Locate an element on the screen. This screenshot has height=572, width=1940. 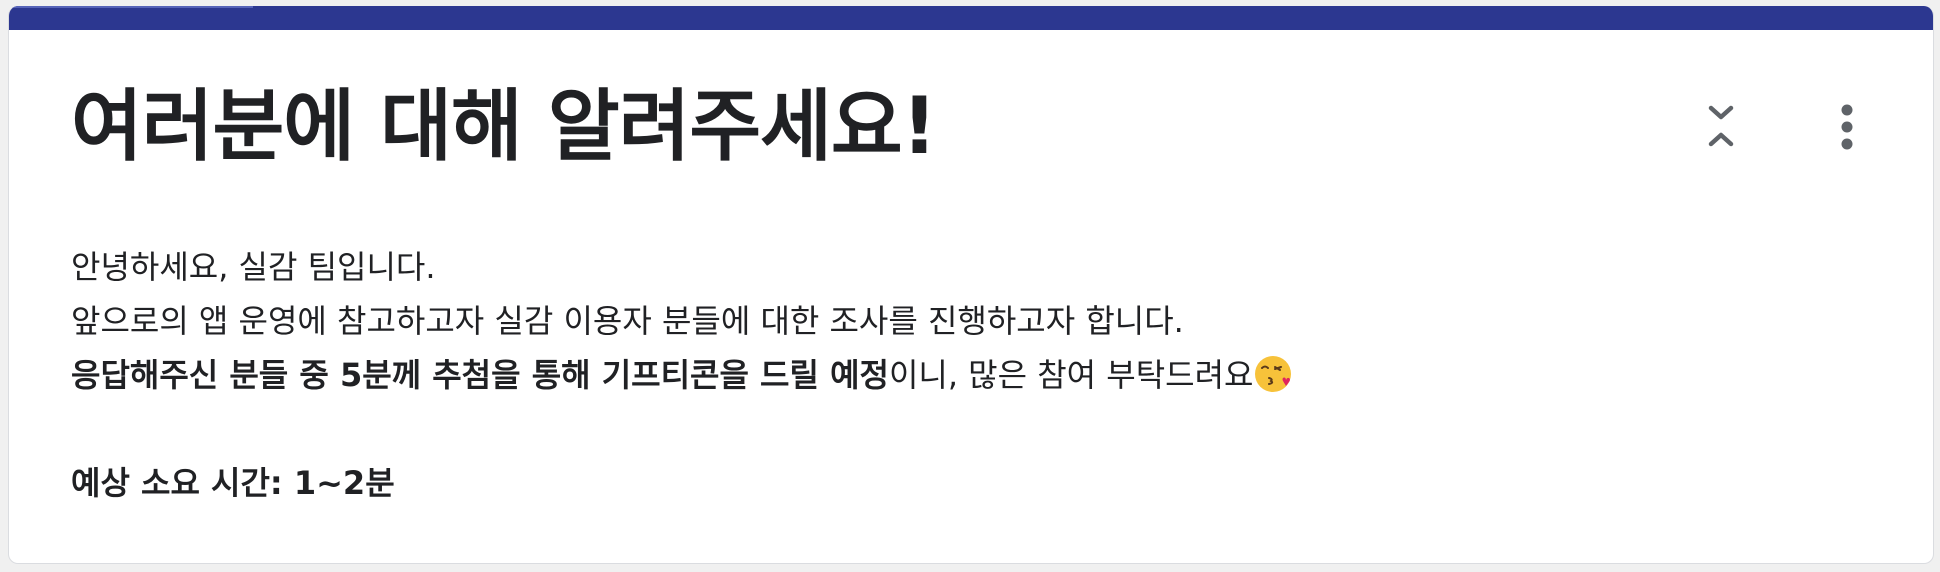
collapse-icon is located at coordinates (1721, 126).